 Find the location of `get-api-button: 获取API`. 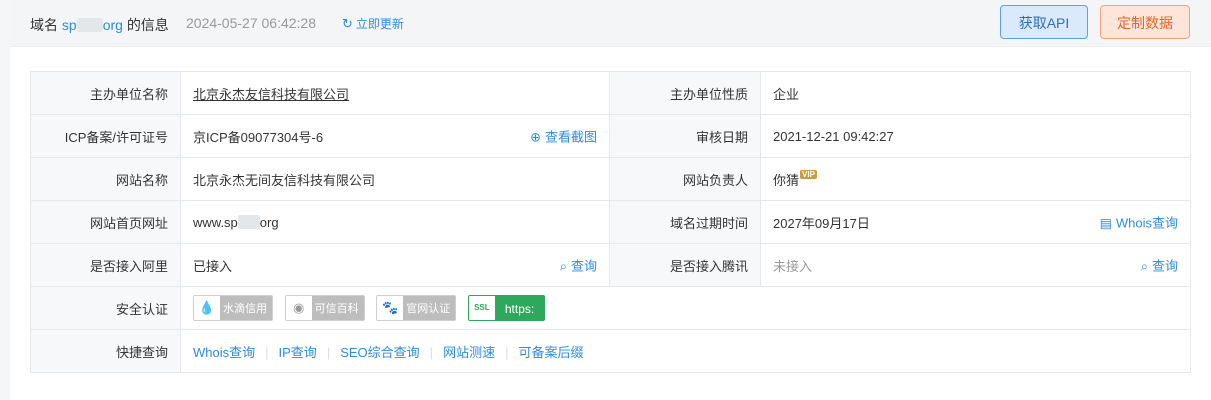

get-api-button: 获取API is located at coordinates (1044, 22).